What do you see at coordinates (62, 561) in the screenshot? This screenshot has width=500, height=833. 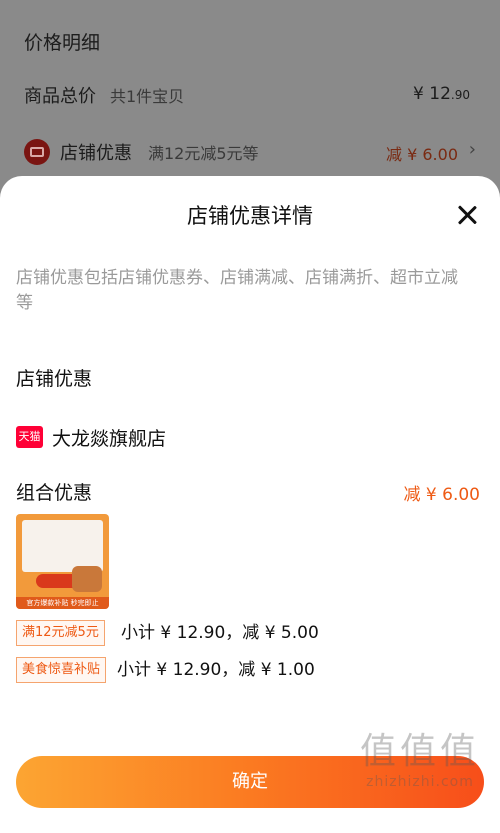 I see `product-thumbnail: 官方爆款补贴 秒完即止` at bounding box center [62, 561].